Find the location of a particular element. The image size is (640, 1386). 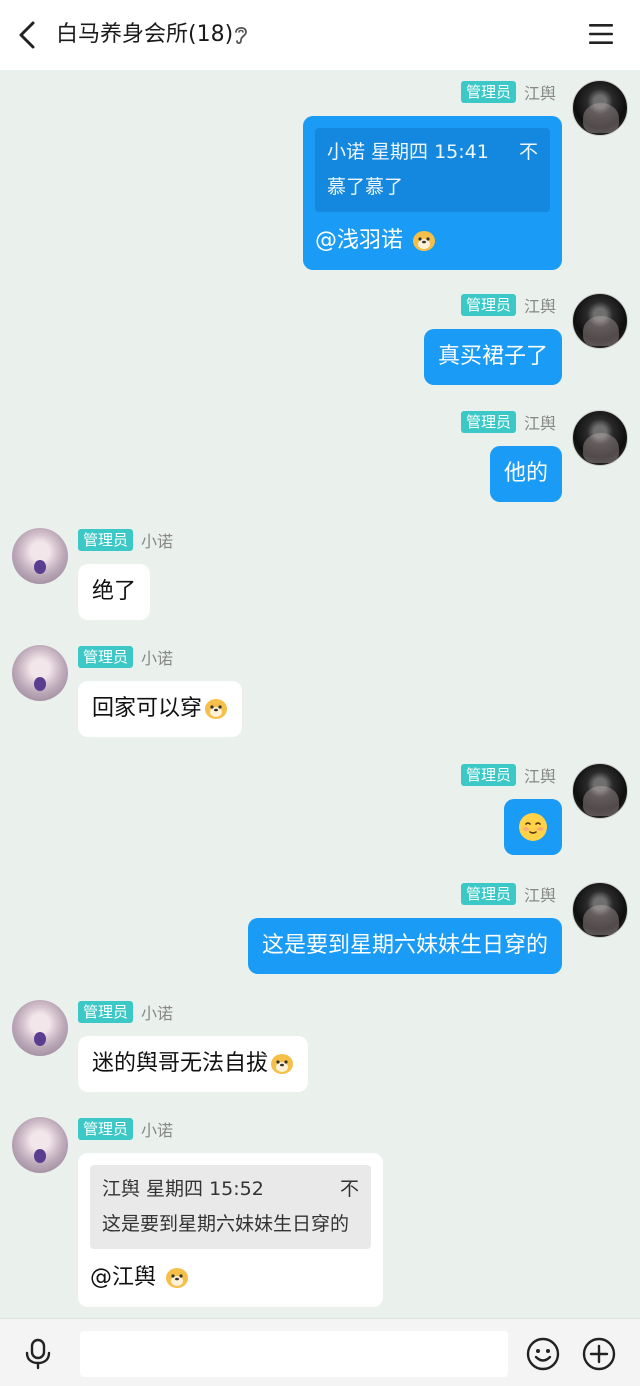

input-bar is located at coordinates (320, 1352).